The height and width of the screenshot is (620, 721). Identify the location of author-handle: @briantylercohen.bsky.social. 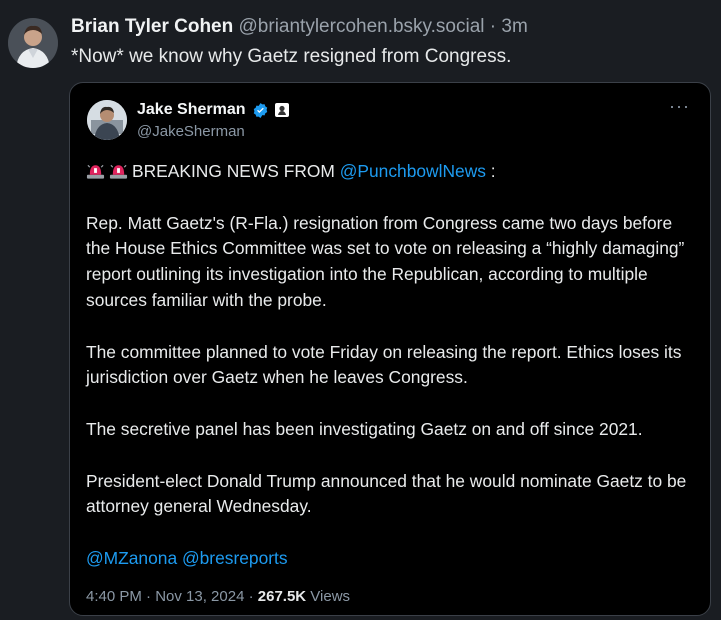
(362, 26).